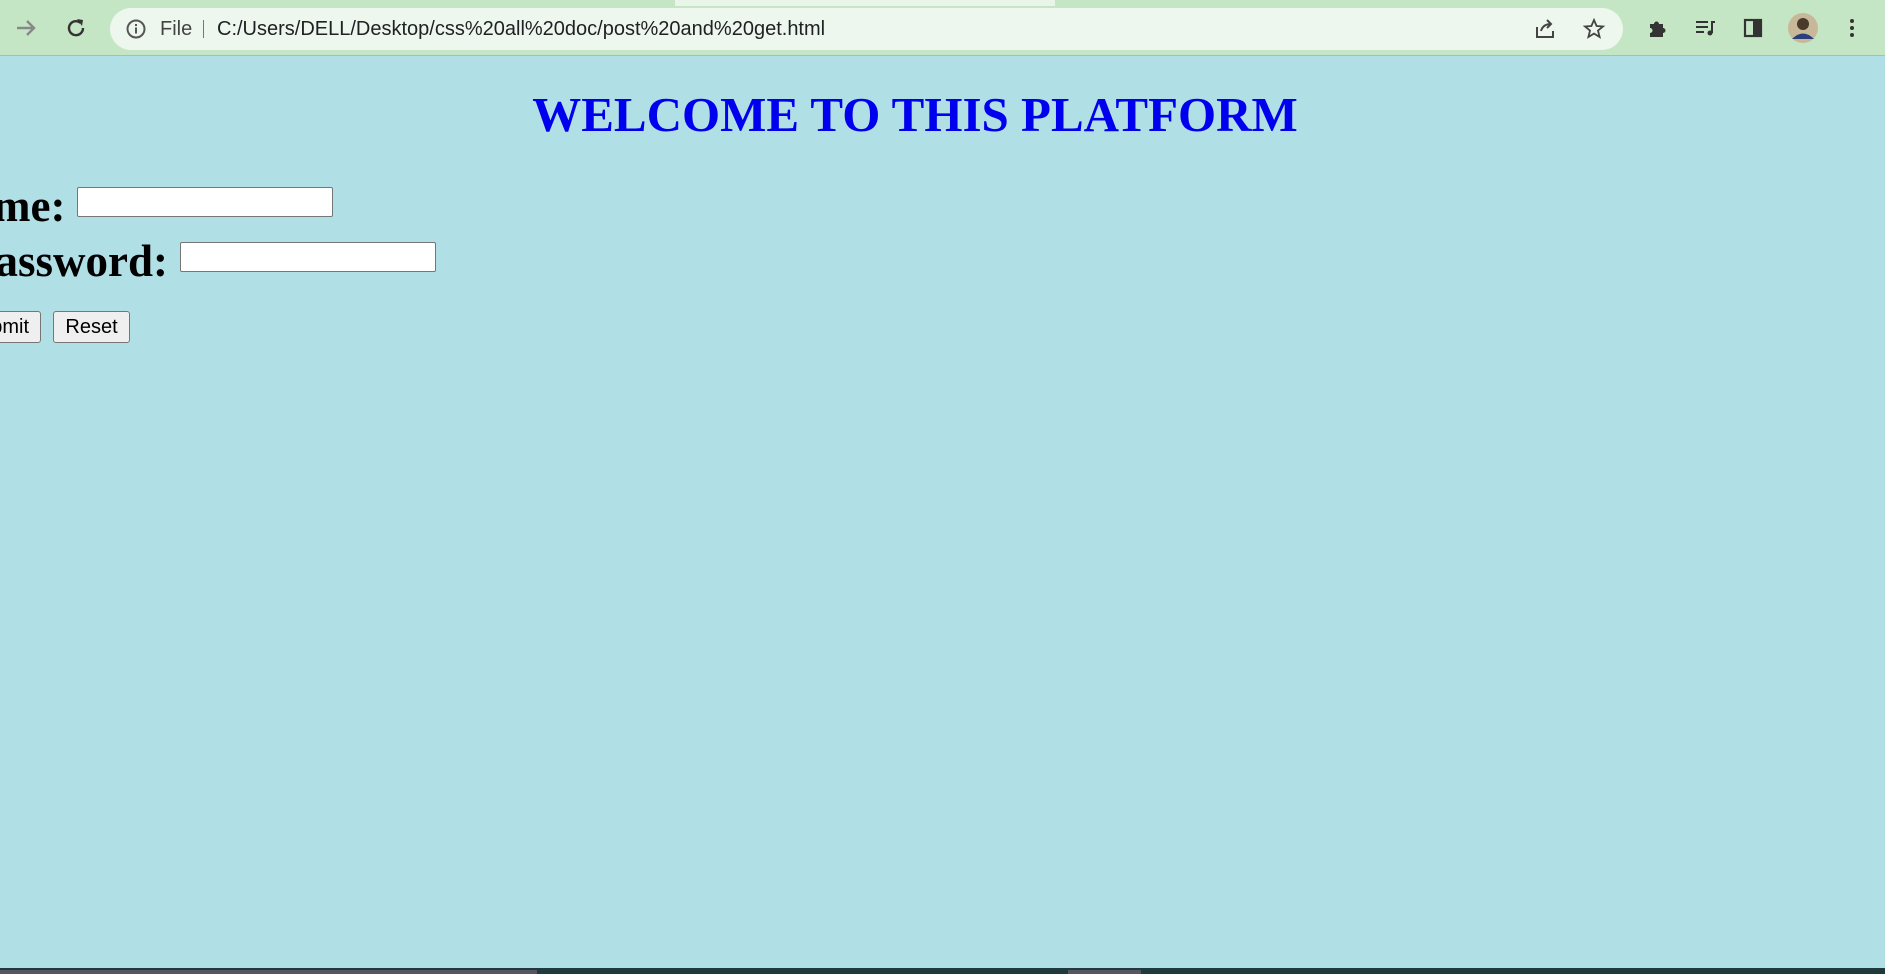  I want to click on site-info-label: File, so click(176, 29).